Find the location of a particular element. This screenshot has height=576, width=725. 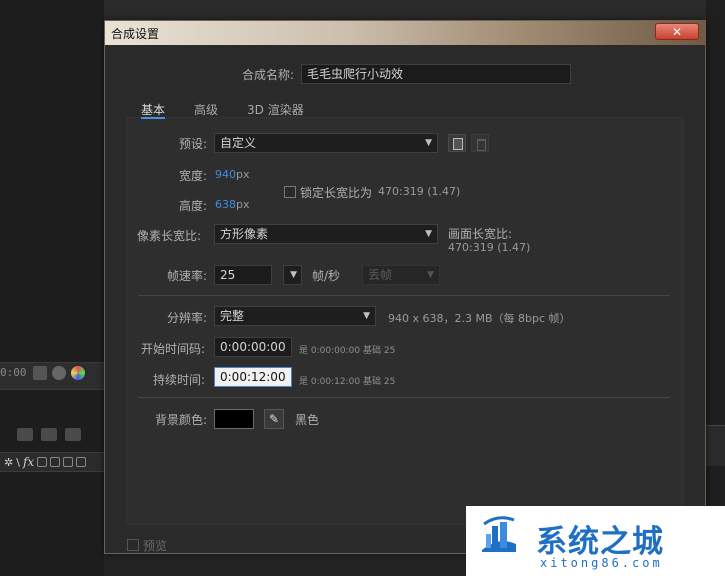

frame-blend-switch-icon is located at coordinates (42, 462).